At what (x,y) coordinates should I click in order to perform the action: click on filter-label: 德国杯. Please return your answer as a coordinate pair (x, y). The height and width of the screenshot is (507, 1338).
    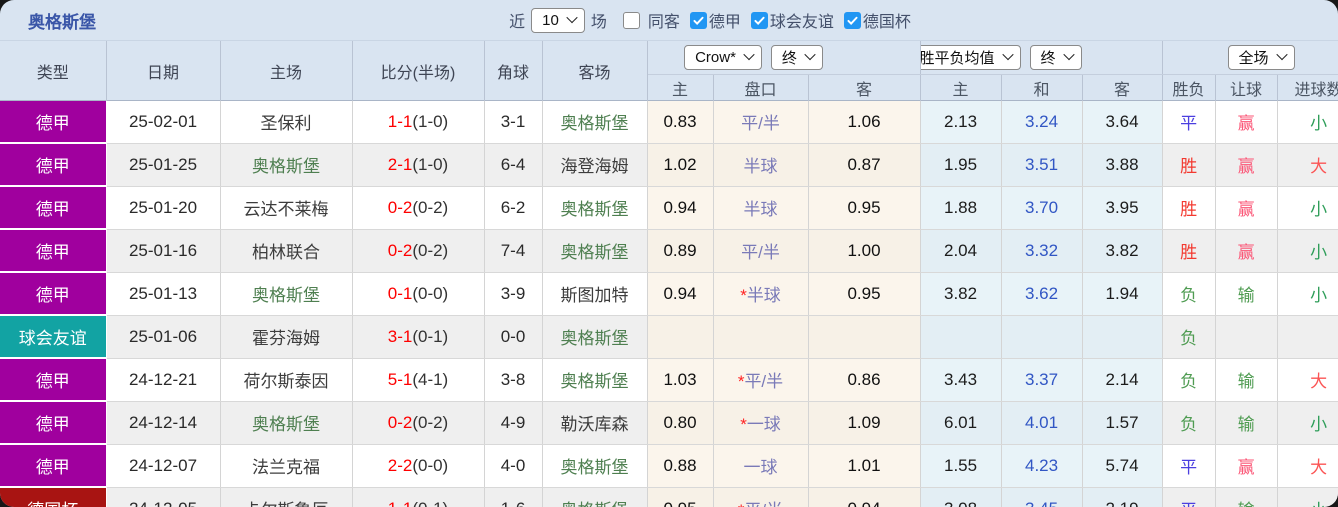
    Looking at the image, I should click on (887, 20).